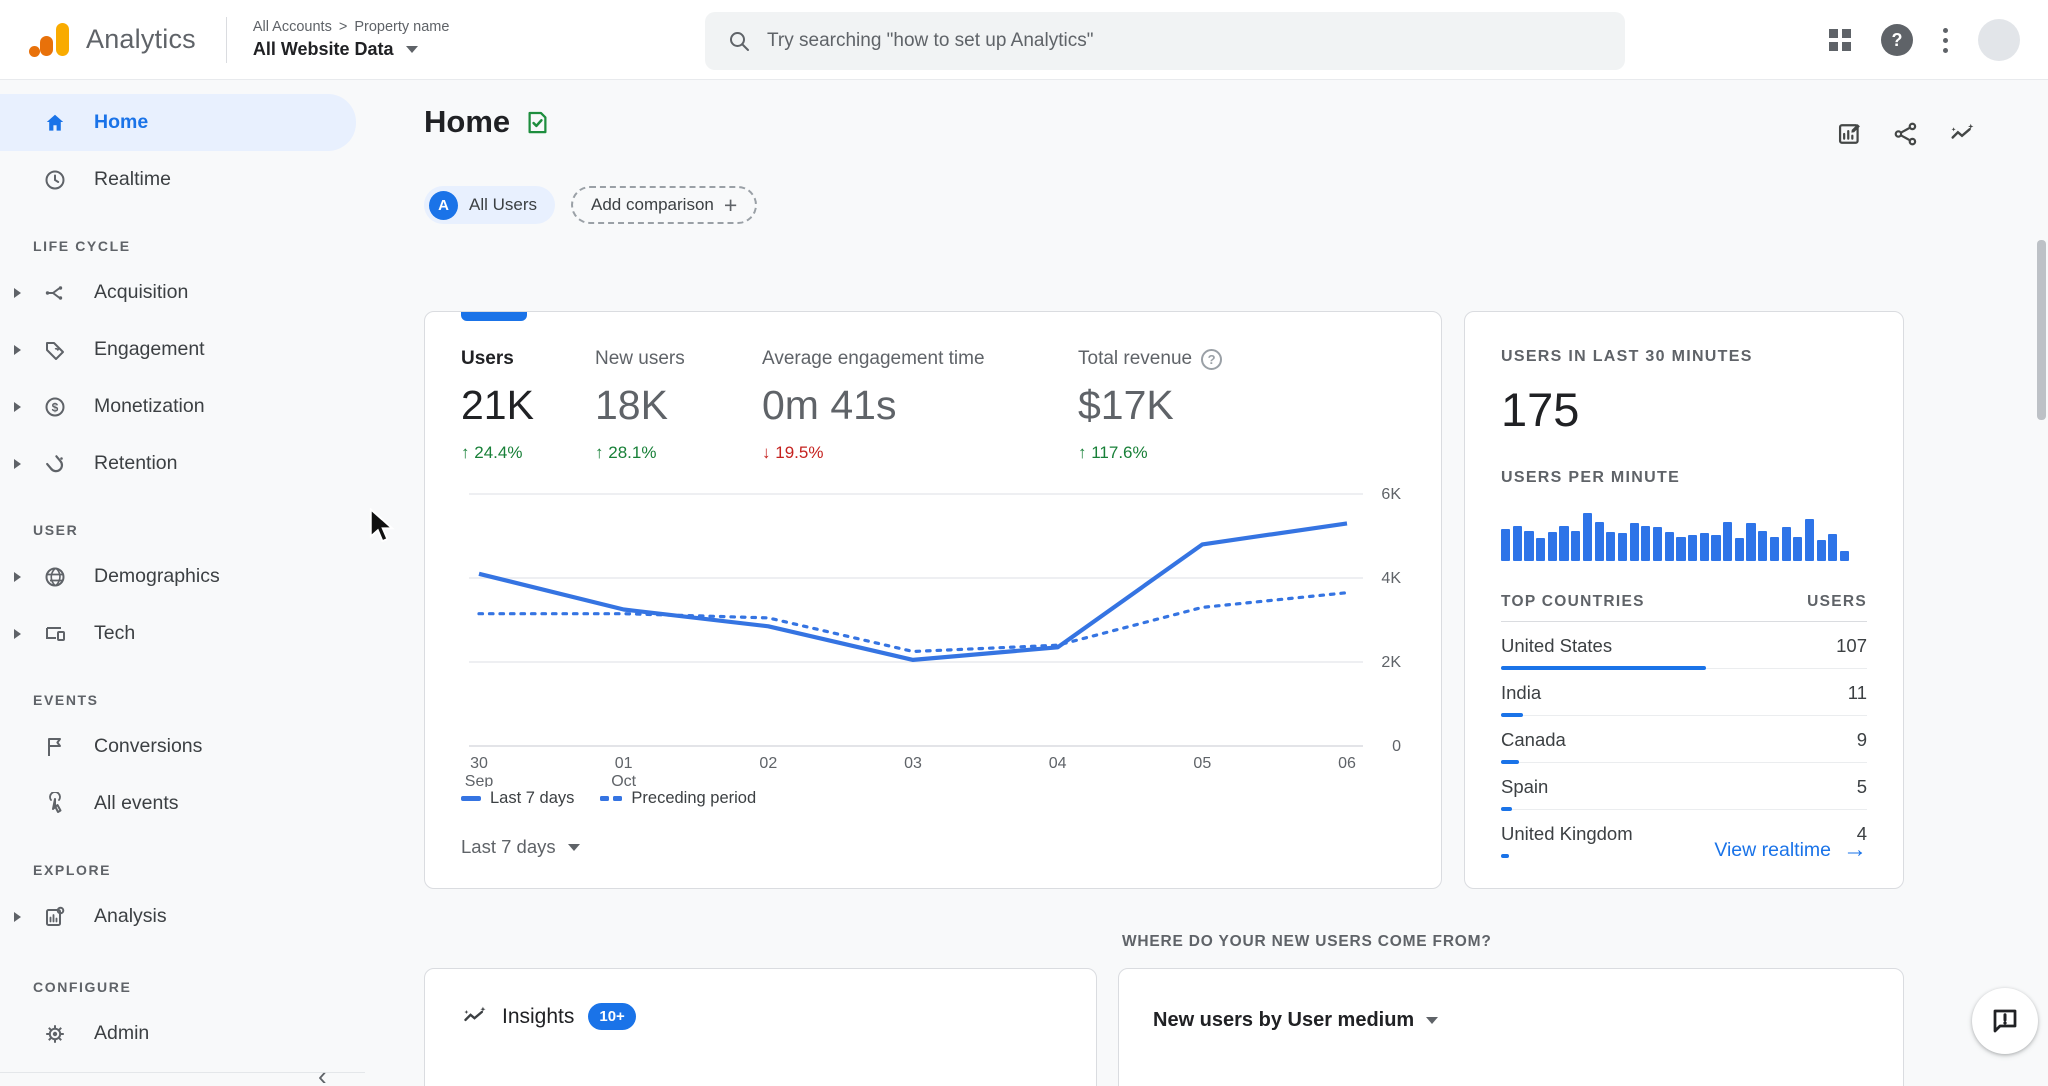 The height and width of the screenshot is (1086, 2048). I want to click on dimension-selector: New users by User medium, so click(1511, 1020).